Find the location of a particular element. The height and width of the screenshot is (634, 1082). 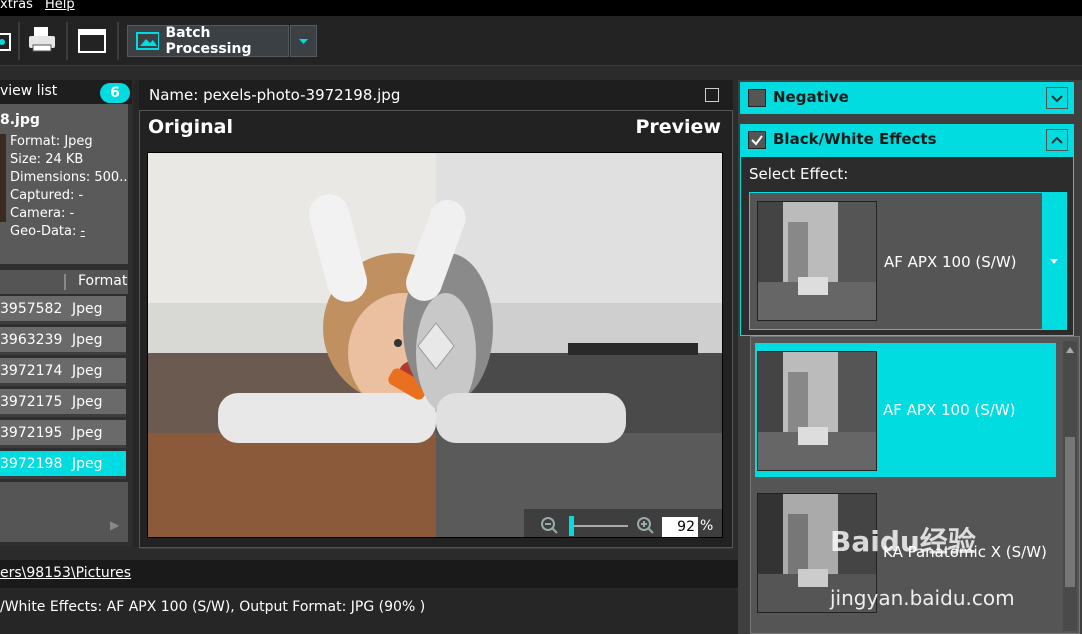

zoom-slider-thumb is located at coordinates (571, 526).